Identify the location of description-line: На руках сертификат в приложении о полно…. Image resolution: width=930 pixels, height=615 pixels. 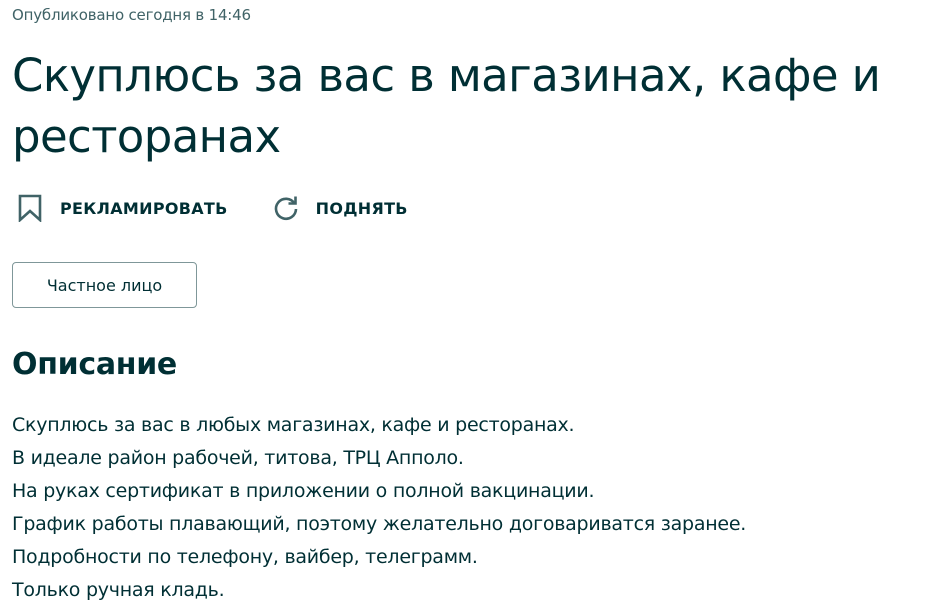
(303, 491).